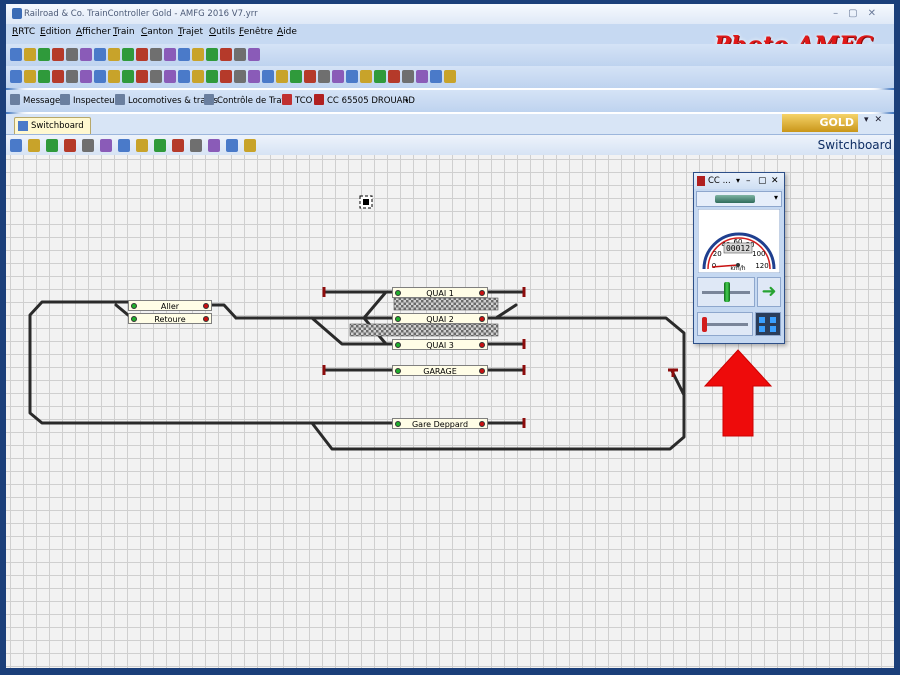  I want to click on block-quai2: QUAI 2, so click(440, 318).